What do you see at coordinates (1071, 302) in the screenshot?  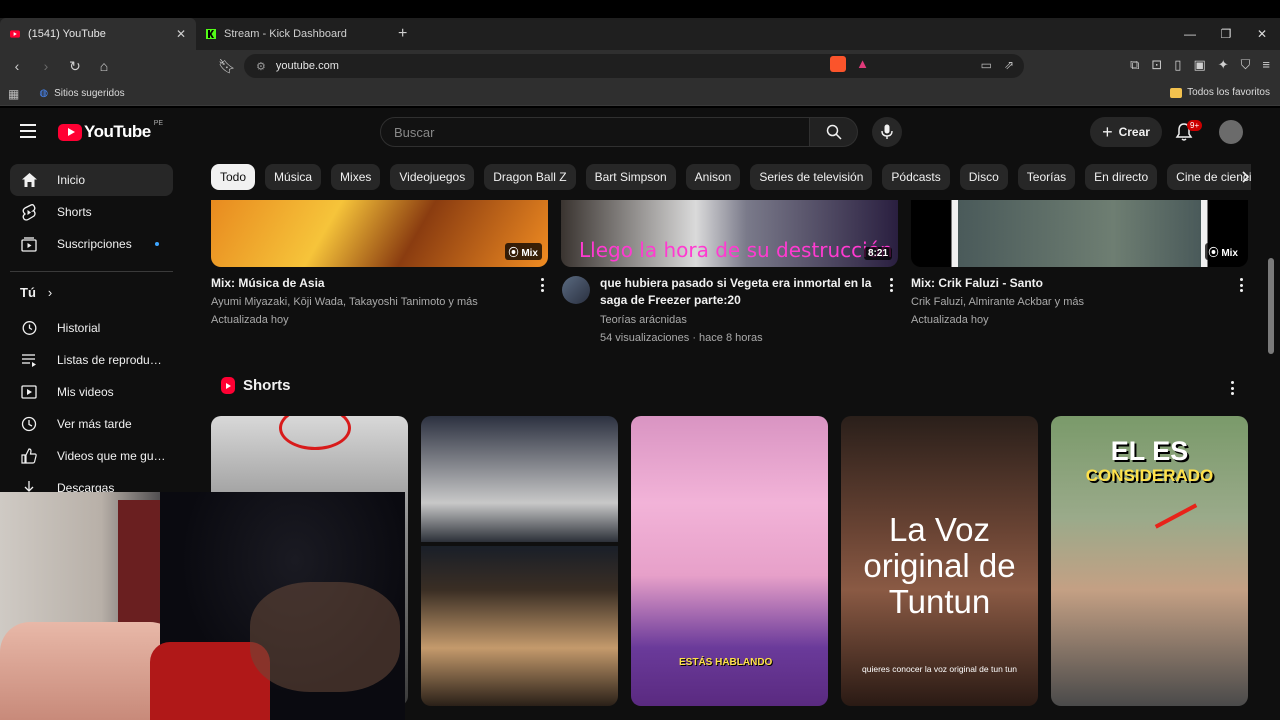 I see `video-channel: Crik Faluzi, Almirante Ackbar y más` at bounding box center [1071, 302].